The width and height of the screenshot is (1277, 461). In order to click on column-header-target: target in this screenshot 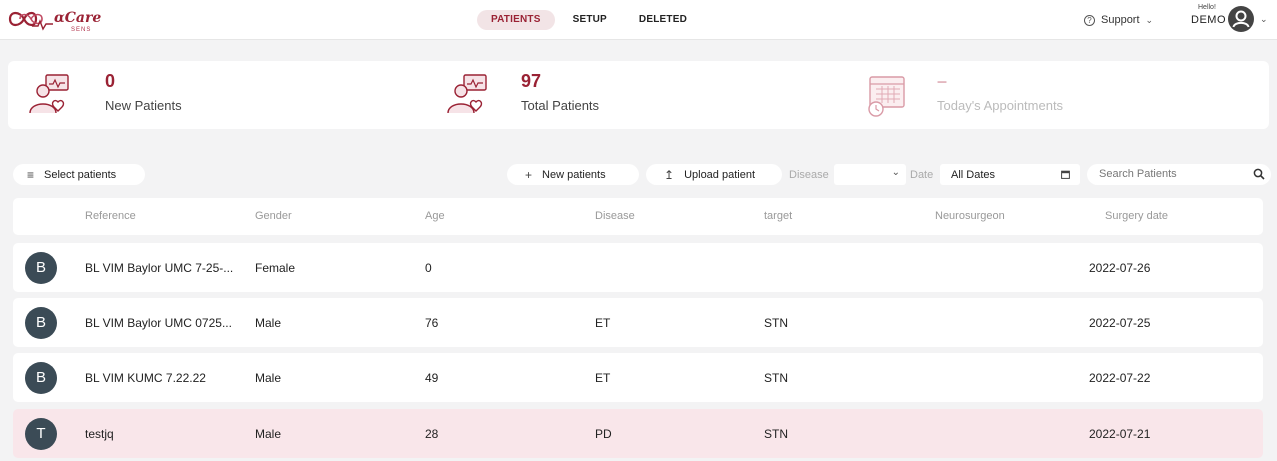, I will do `click(778, 216)`.